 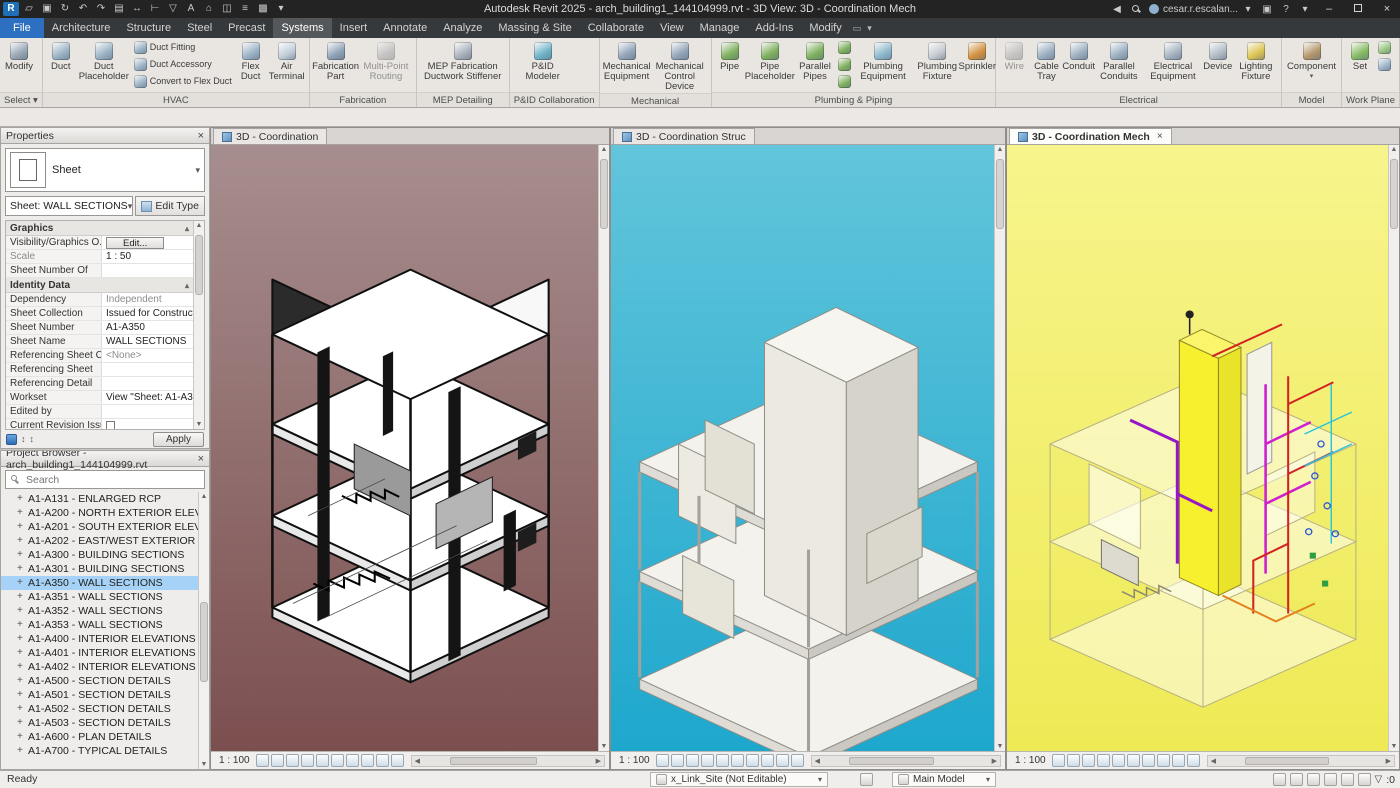 What do you see at coordinates (1014, 55) in the screenshot?
I see `ribbon-button-wire: Wire` at bounding box center [1014, 55].